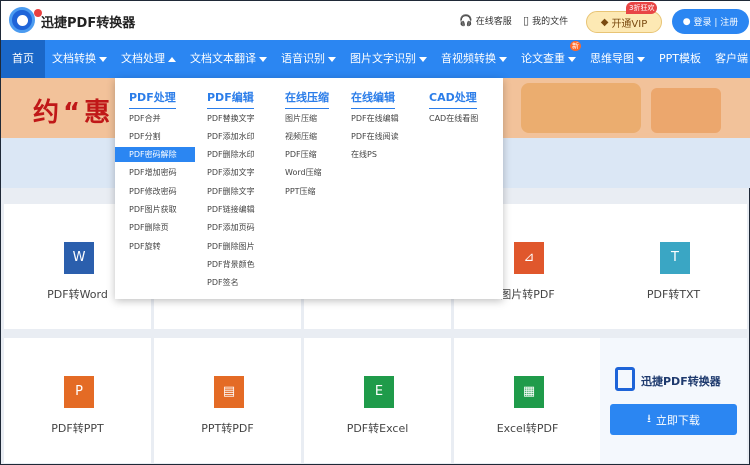 This screenshot has width=750, height=465. I want to click on new-badge: 新, so click(575, 46).